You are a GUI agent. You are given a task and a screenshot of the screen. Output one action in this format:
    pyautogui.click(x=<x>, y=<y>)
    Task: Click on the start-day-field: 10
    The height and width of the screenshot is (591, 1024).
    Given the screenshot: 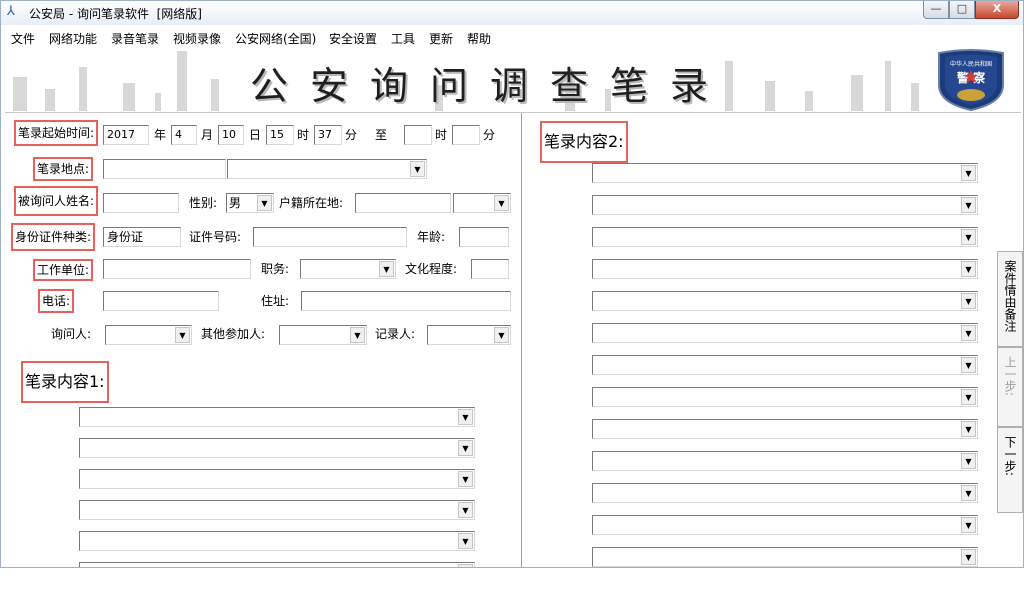 What is the action you would take?
    pyautogui.click(x=231, y=135)
    